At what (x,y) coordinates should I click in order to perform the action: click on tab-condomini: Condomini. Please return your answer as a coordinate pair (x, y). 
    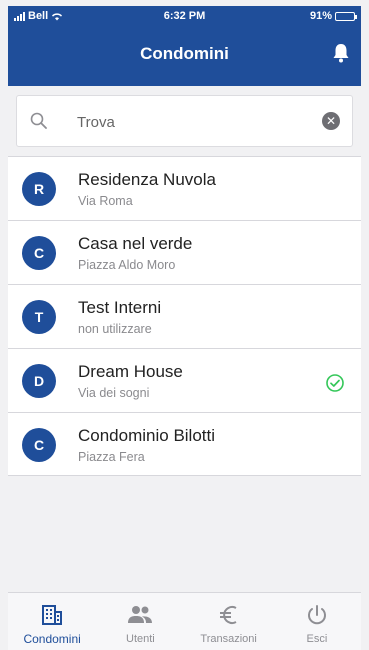
    Looking at the image, I should click on (52, 621).